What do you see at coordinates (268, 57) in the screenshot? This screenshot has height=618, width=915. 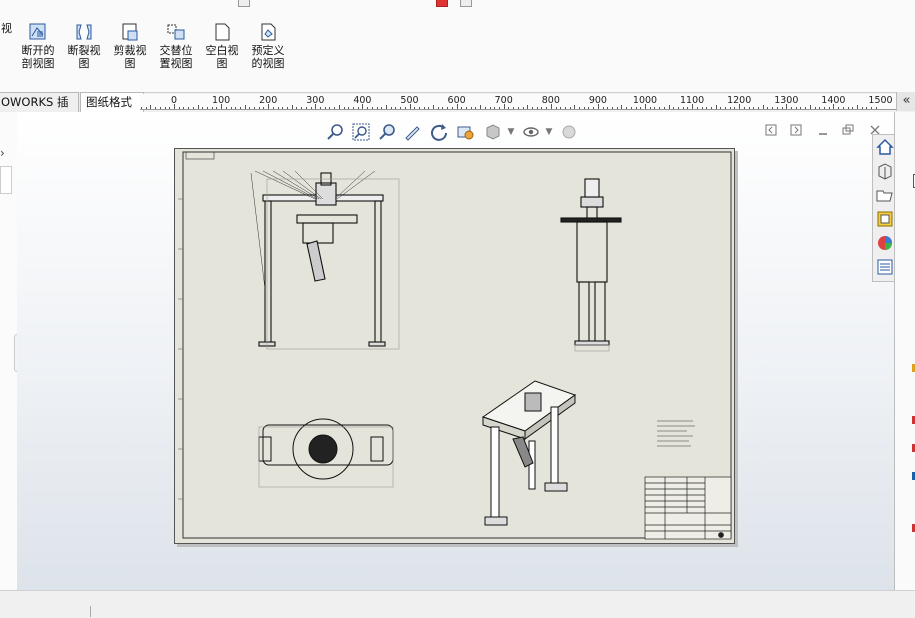 I see `predefined-view-label: 预定义 的视图` at bounding box center [268, 57].